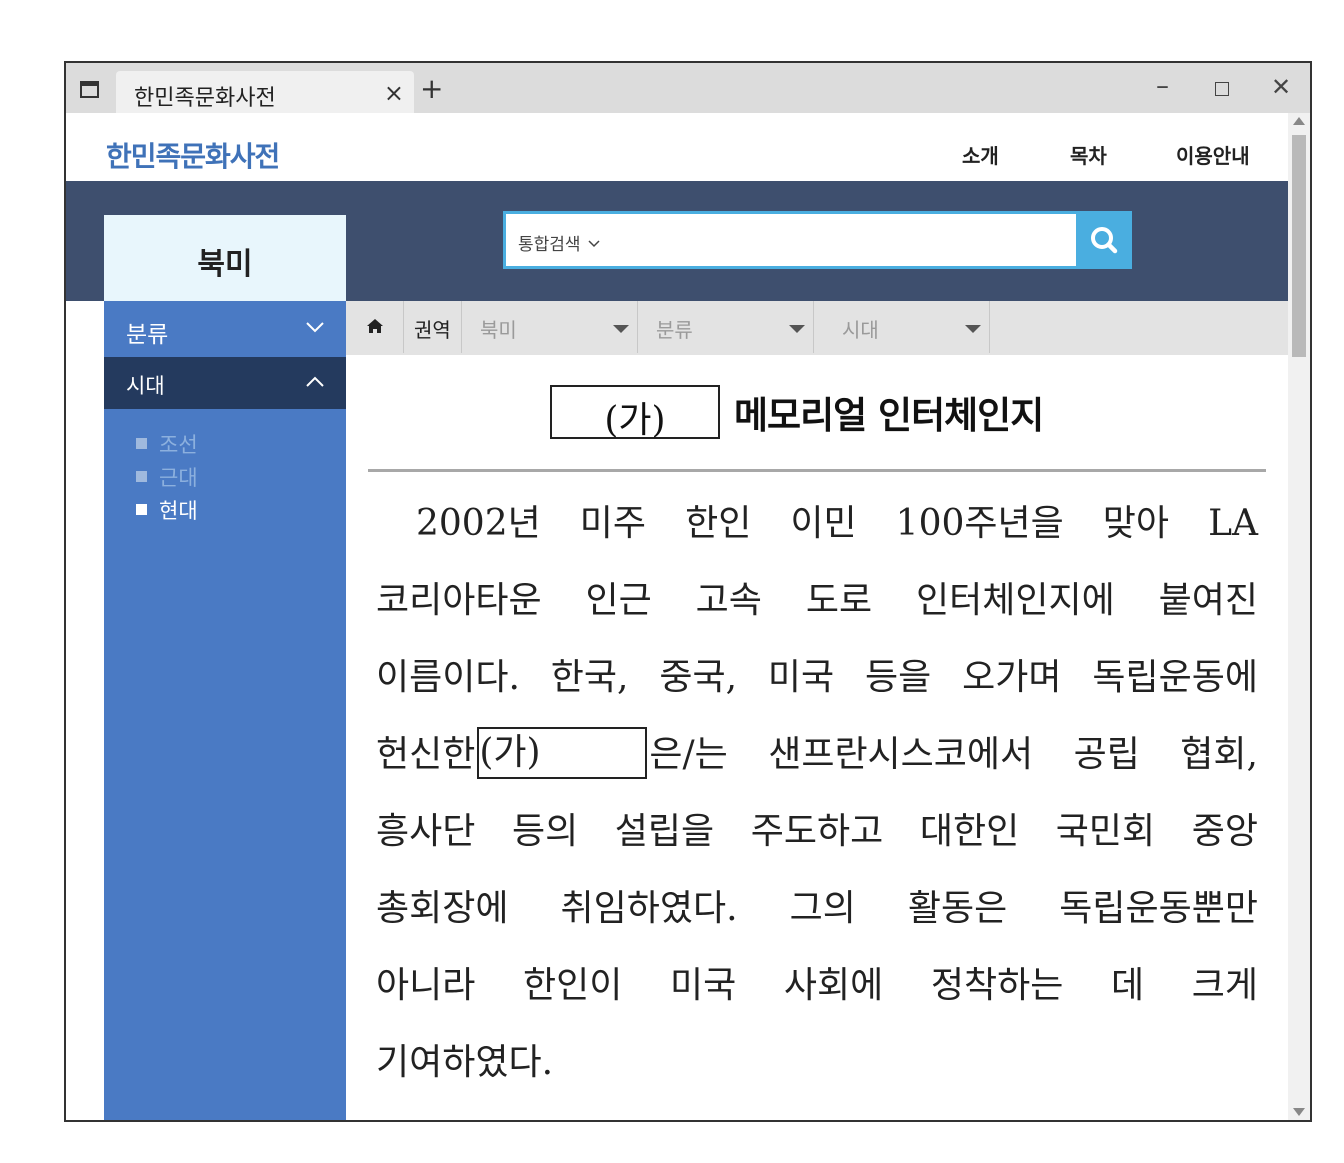 This screenshot has height=1163, width=1344. Describe the element at coordinates (225, 710) in the screenshot. I see `sidebar: 분류 시대 조선 근대 현대` at that location.